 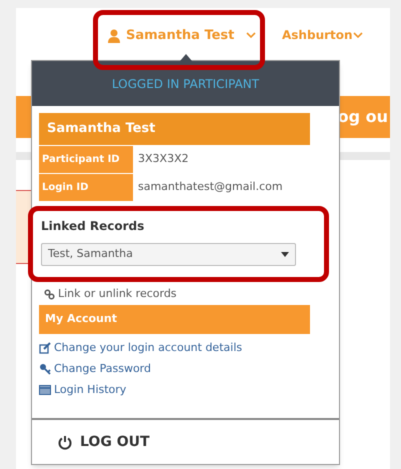 What do you see at coordinates (90, 390) in the screenshot?
I see `account-link: Login History` at bounding box center [90, 390].